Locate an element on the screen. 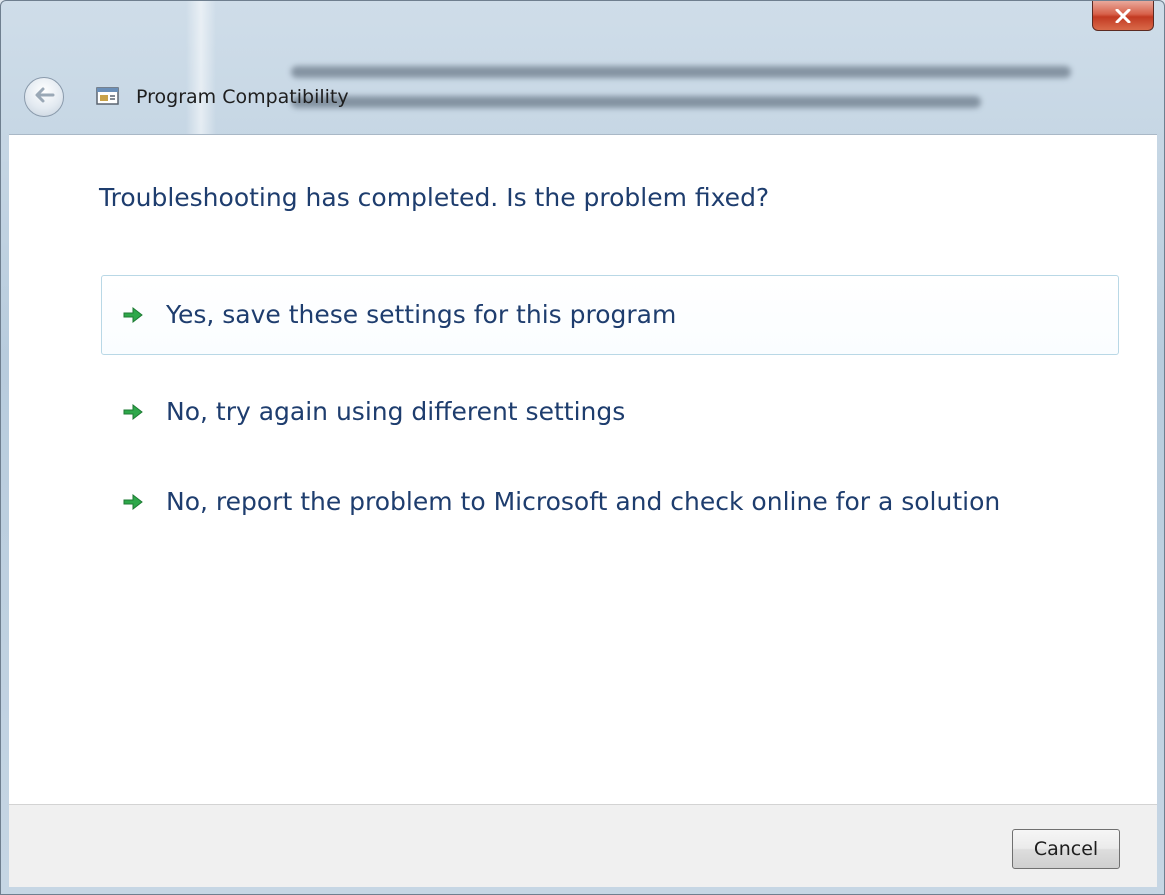  back-button is located at coordinates (44, 97).